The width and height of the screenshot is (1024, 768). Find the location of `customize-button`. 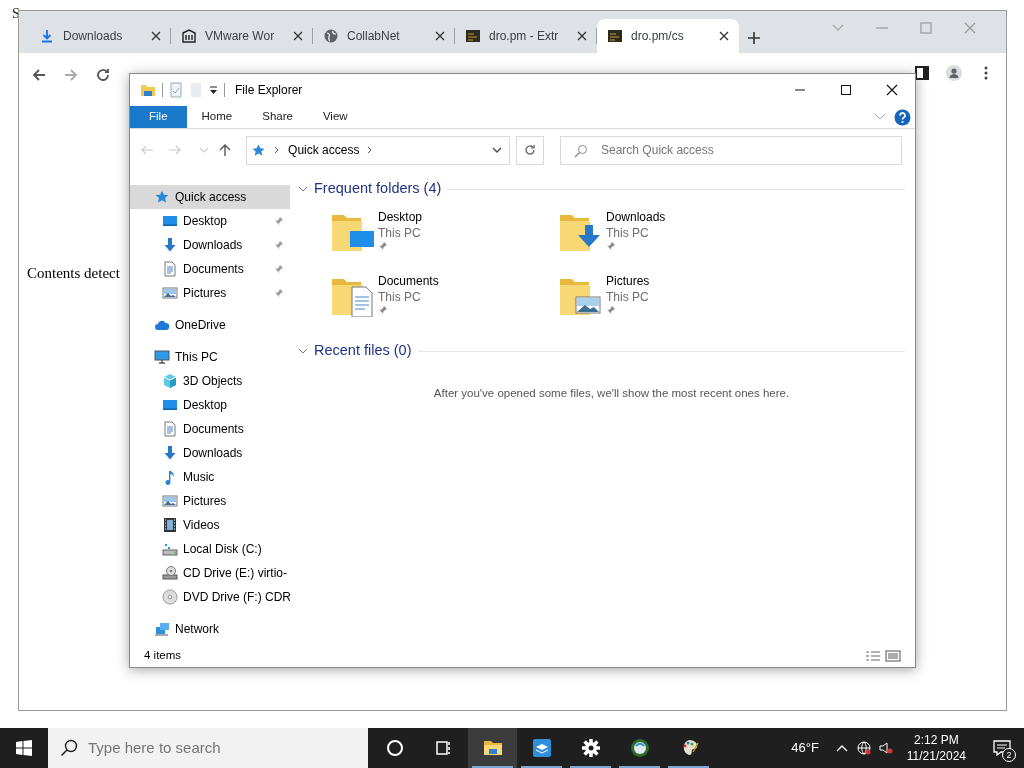

customize-button is located at coordinates (213, 90).